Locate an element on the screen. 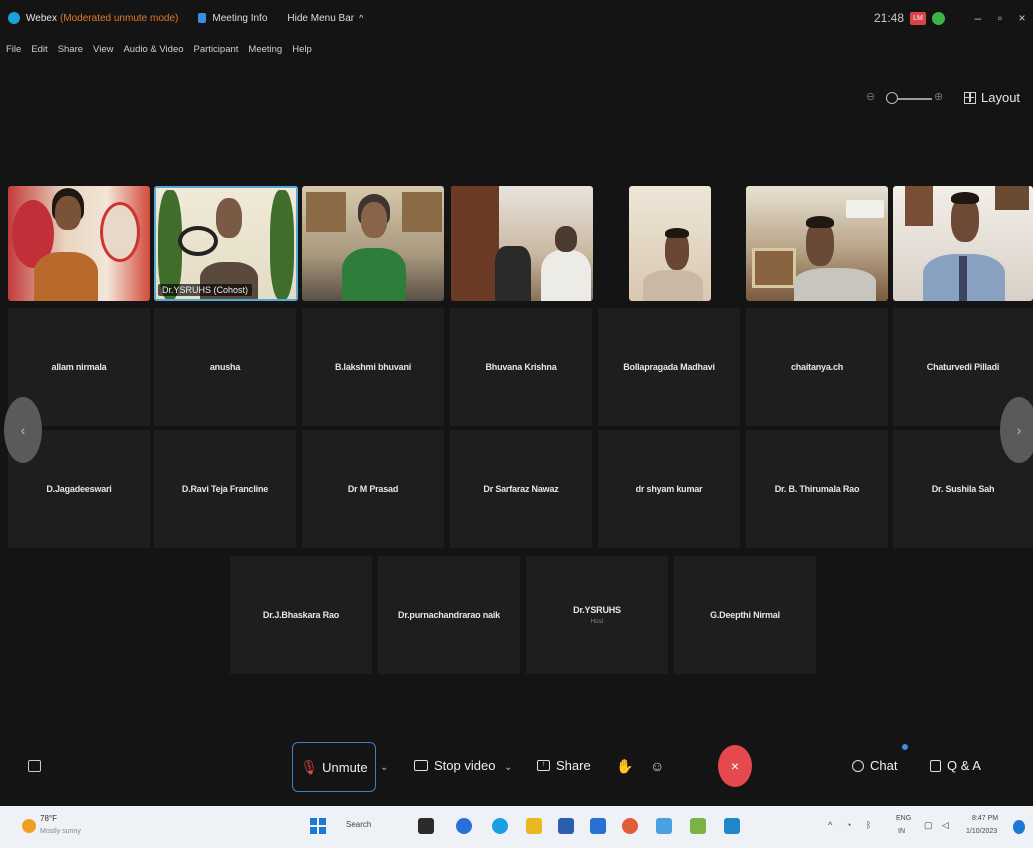  raise-hand-icon: ✋ is located at coordinates (624, 766).